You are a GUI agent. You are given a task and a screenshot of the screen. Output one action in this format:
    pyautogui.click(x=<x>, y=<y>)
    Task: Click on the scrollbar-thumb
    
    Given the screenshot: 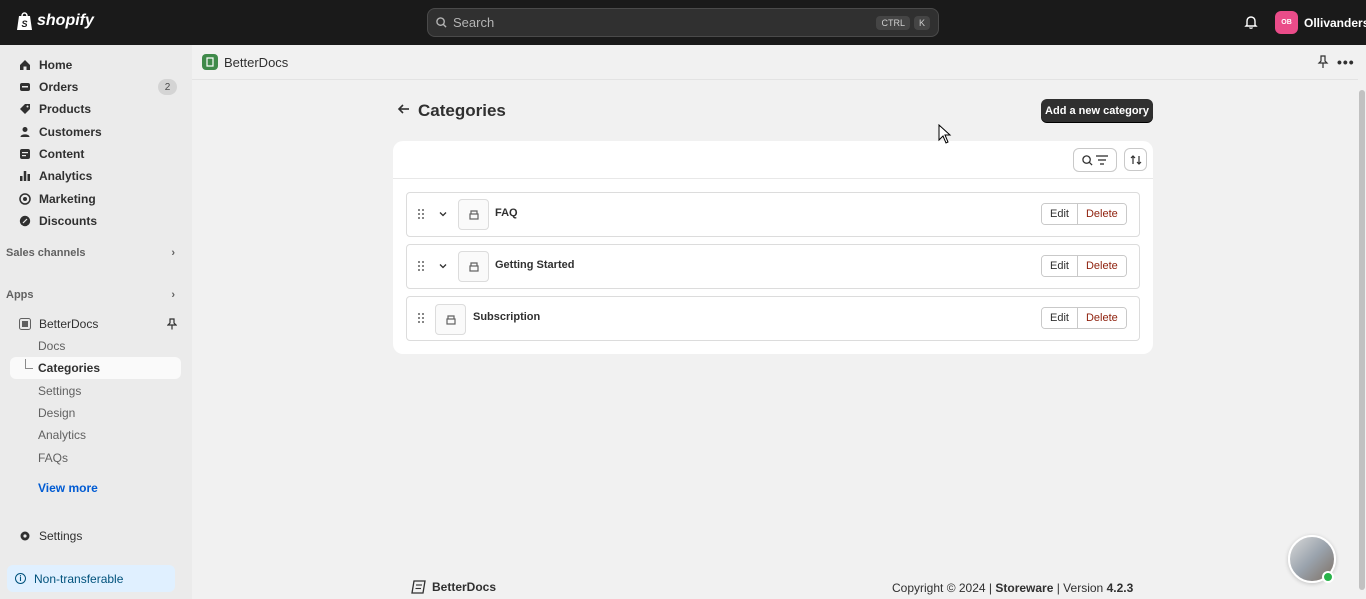 What is the action you would take?
    pyautogui.click(x=1362, y=340)
    